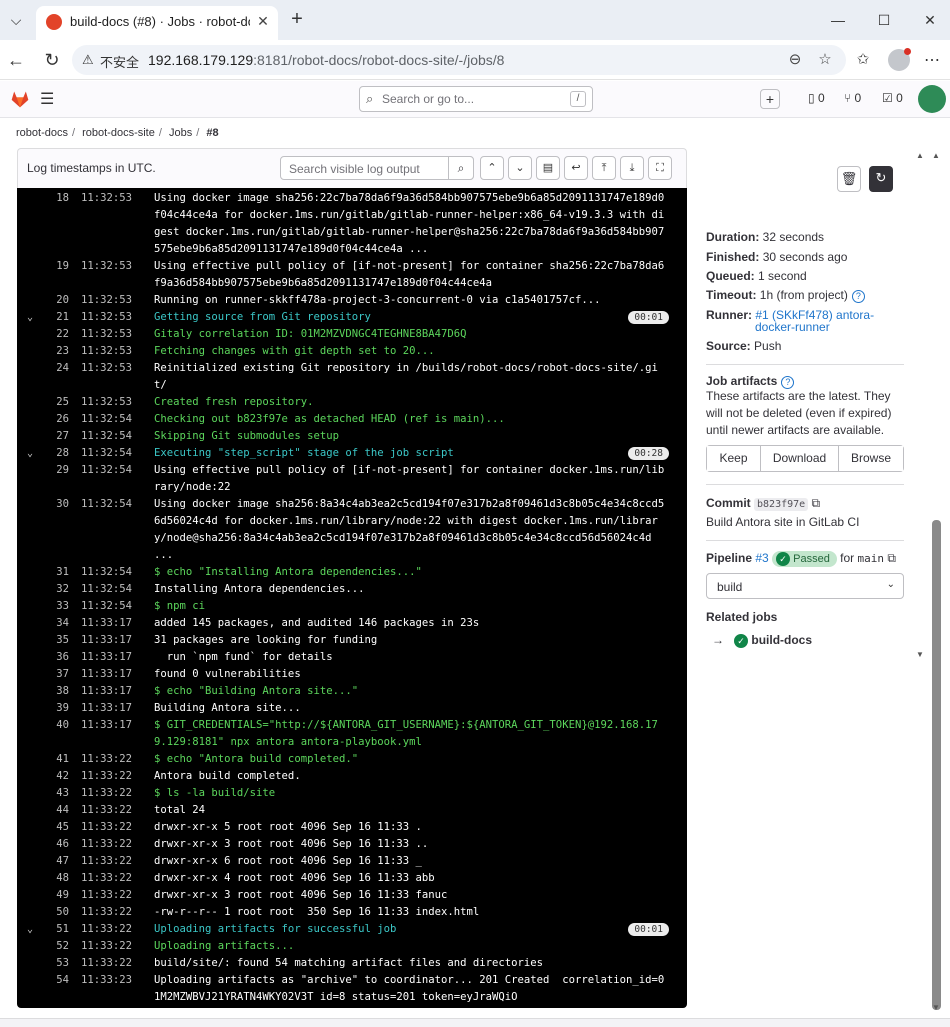  Describe the element at coordinates (56, 878) in the screenshot. I see `log-line-number: 48` at that location.